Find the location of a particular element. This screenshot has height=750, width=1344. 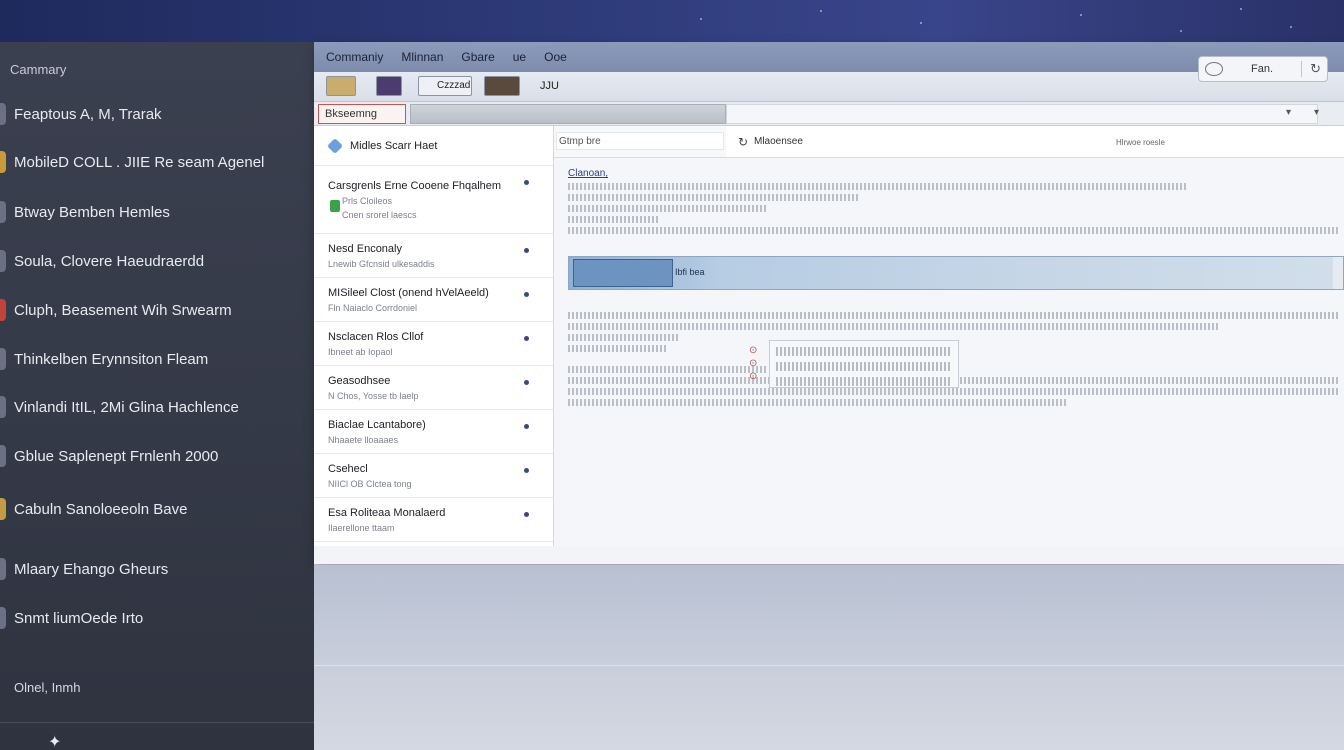

list-item-subtitle: Lnewib Gfcnsid ulkesaddis is located at coordinates (381, 264).